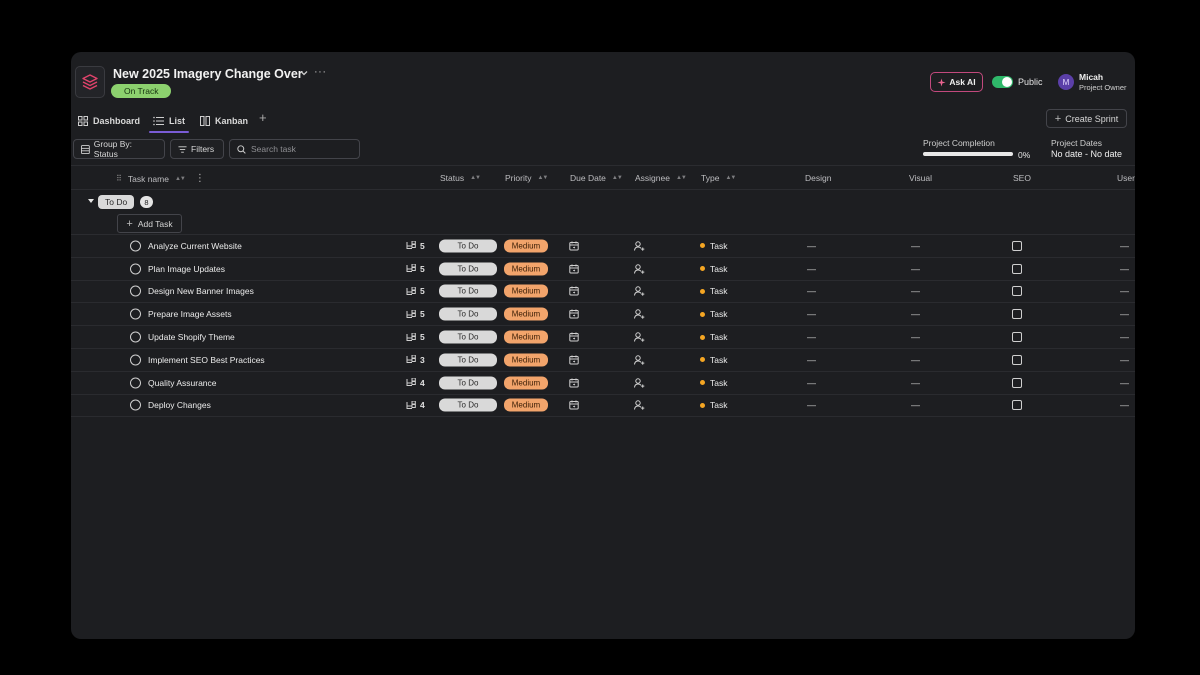 Image resolution: width=1200 pixels, height=675 pixels. What do you see at coordinates (109, 121) in the screenshot?
I see `tab-dashboard: Dashboard` at bounding box center [109, 121].